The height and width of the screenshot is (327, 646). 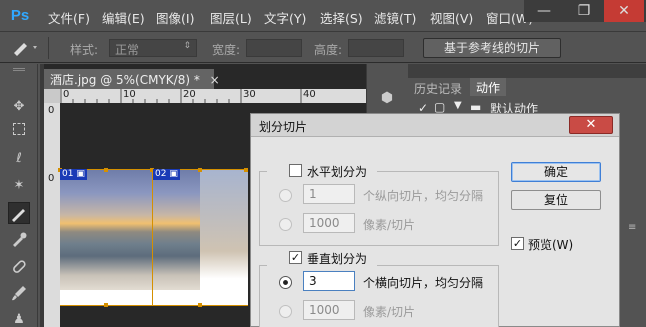 I want to click on menu-select: 选择(S), so click(x=341, y=17).